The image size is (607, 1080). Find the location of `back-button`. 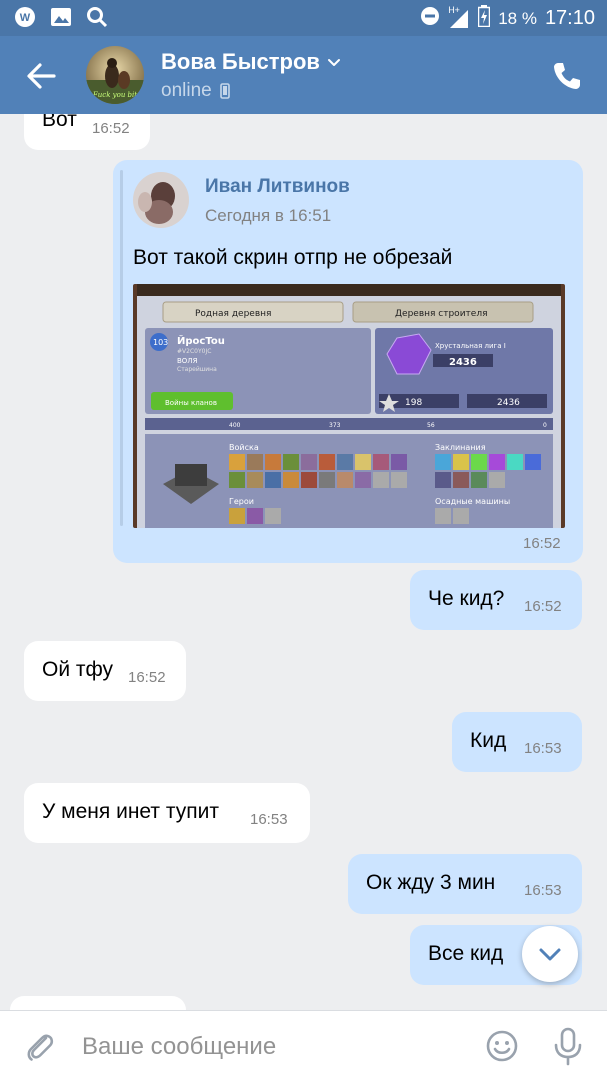

back-button is located at coordinates (42, 76).